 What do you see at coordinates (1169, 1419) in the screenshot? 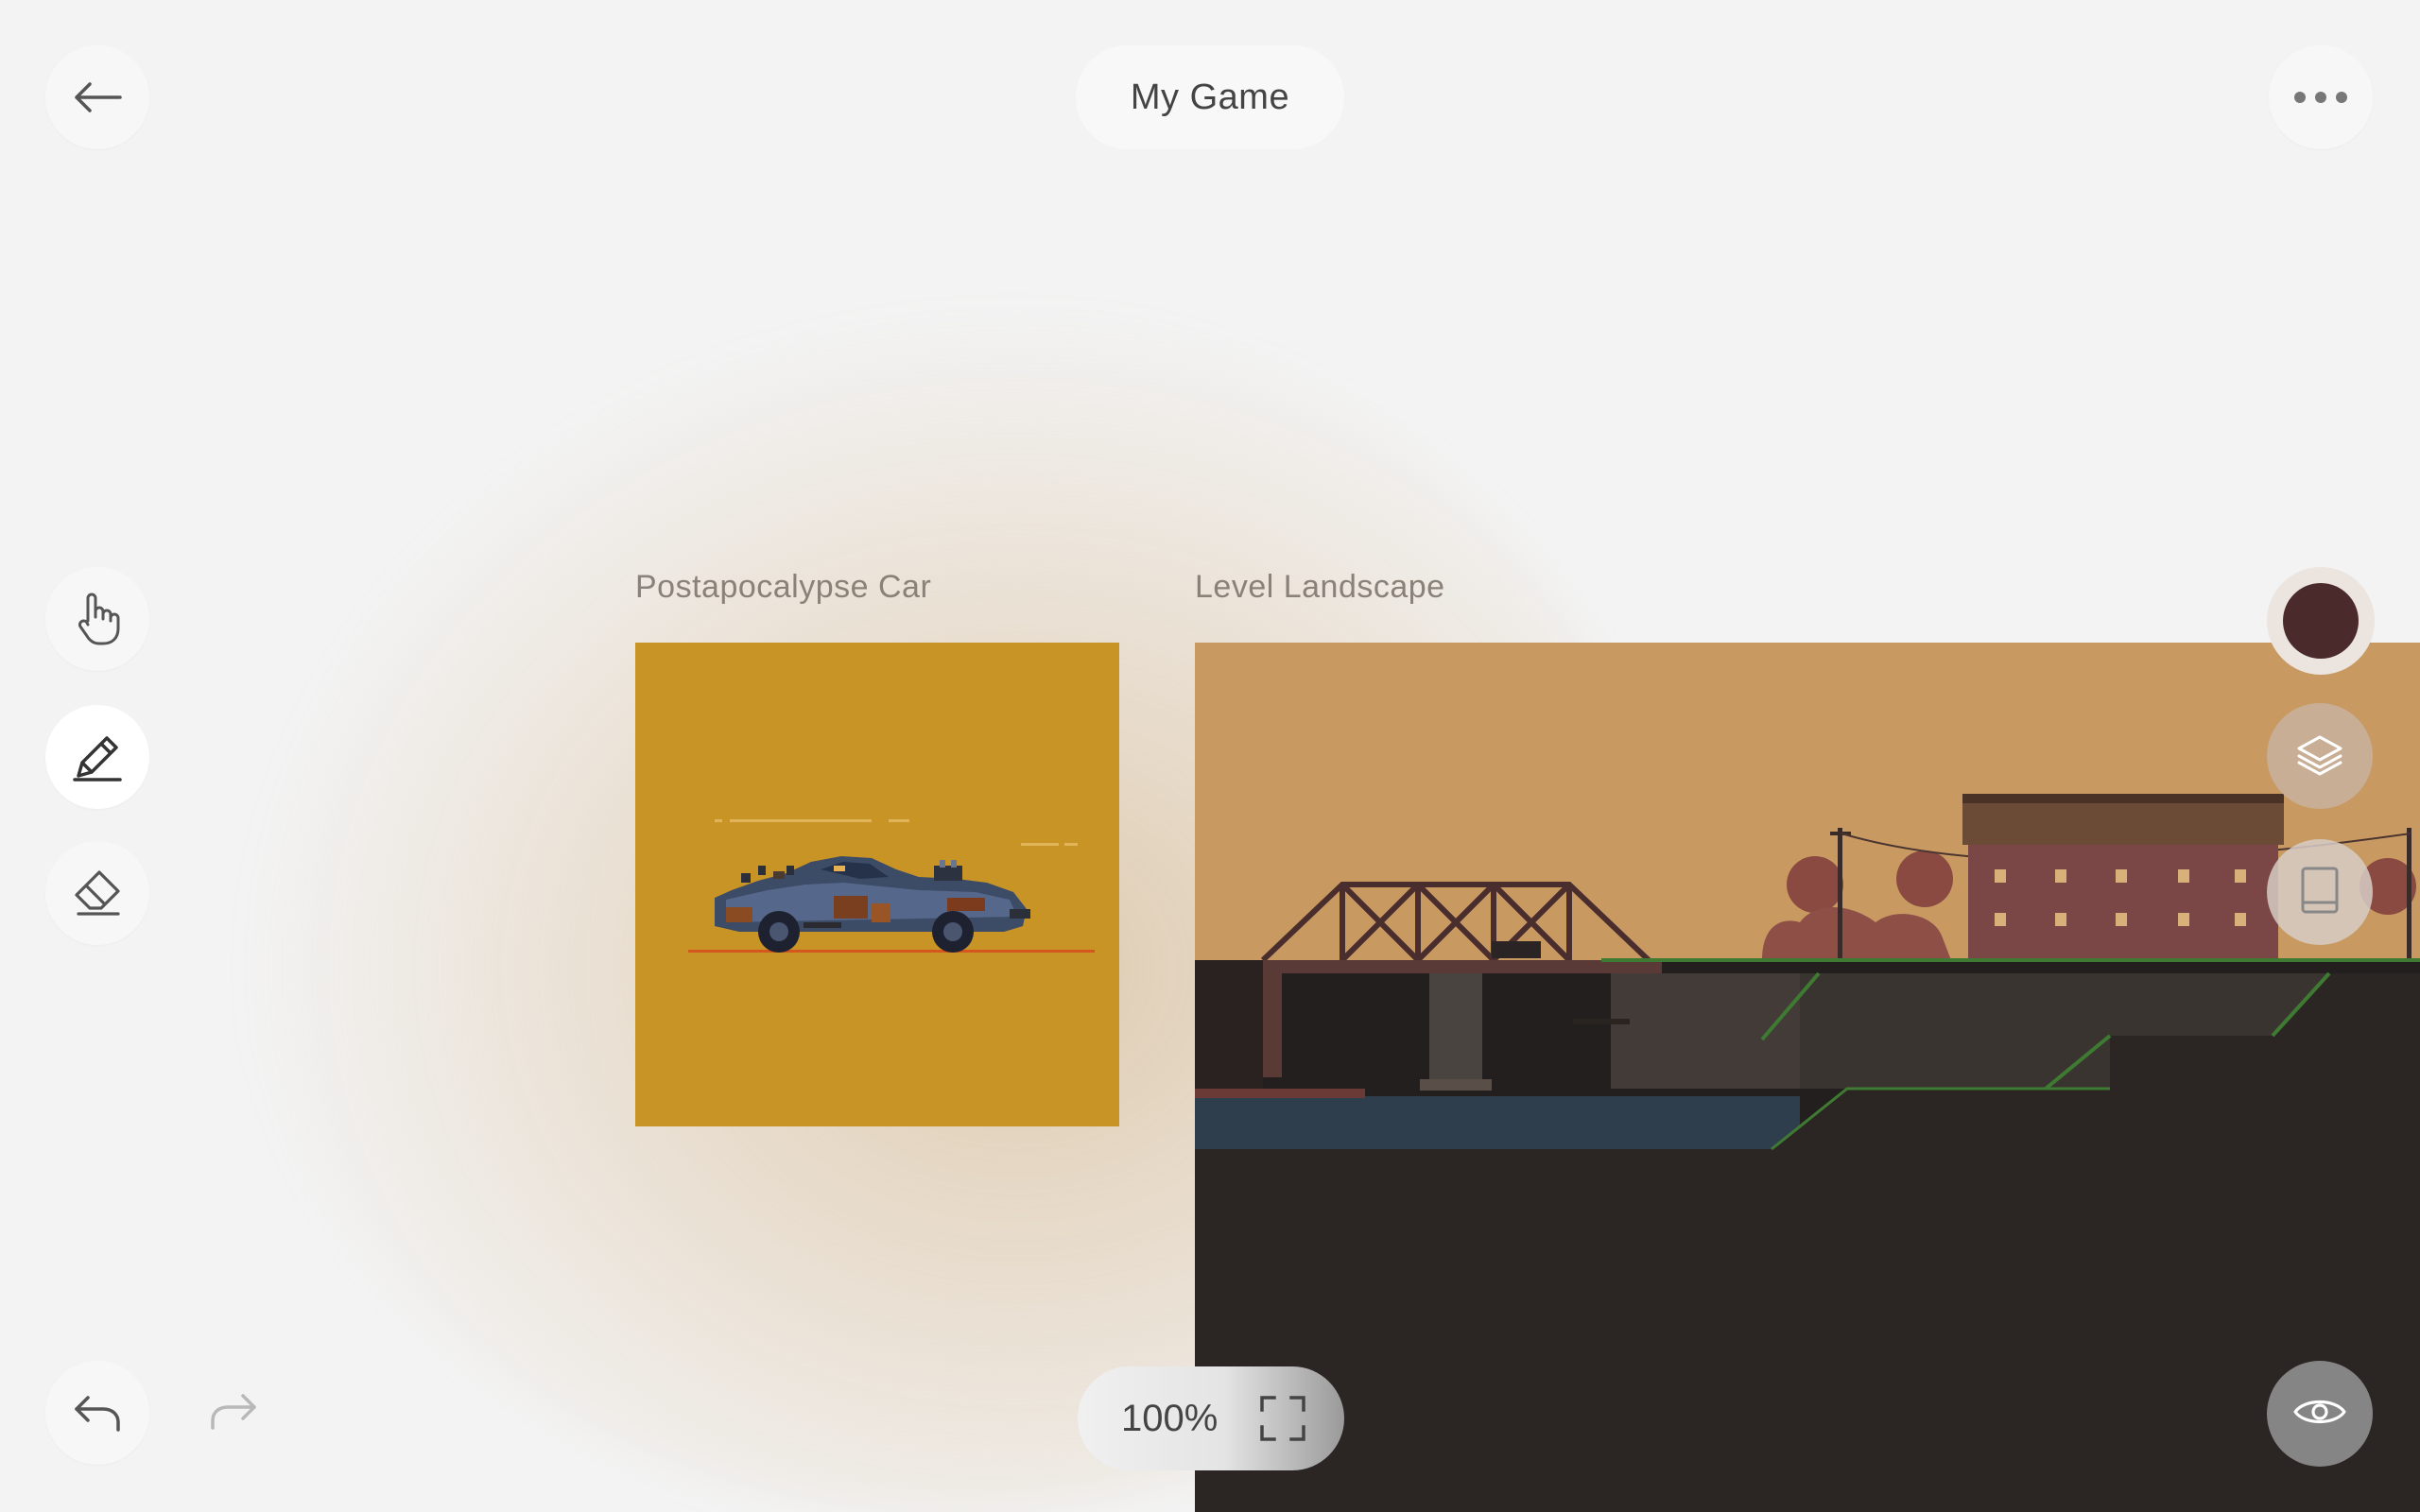
I see `zoom-level: 100%` at bounding box center [1169, 1419].